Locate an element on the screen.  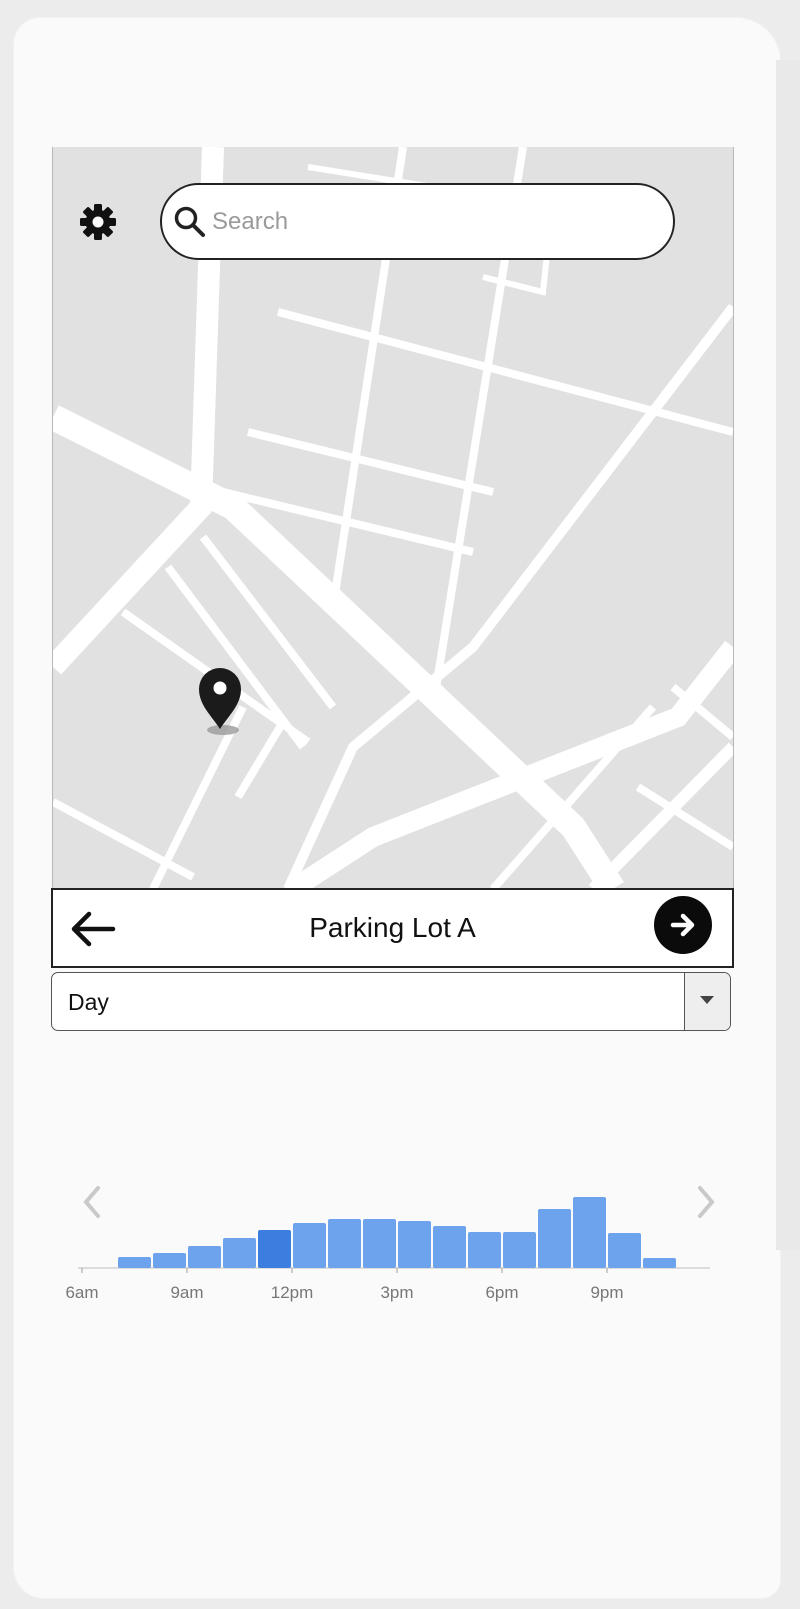
next-button is located at coordinates (683, 925).